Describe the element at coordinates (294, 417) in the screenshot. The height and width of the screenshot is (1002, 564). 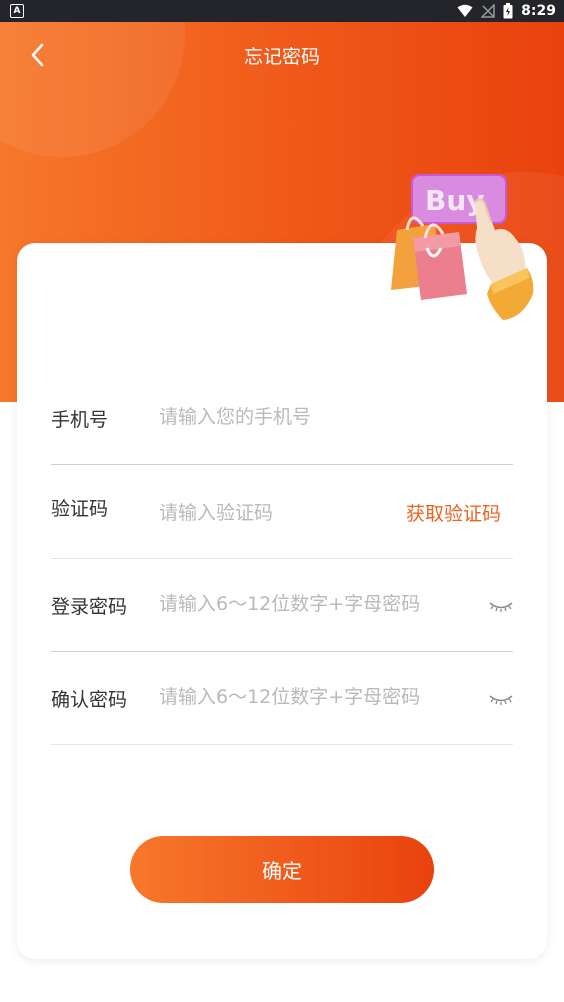
I see `phone-input` at that location.